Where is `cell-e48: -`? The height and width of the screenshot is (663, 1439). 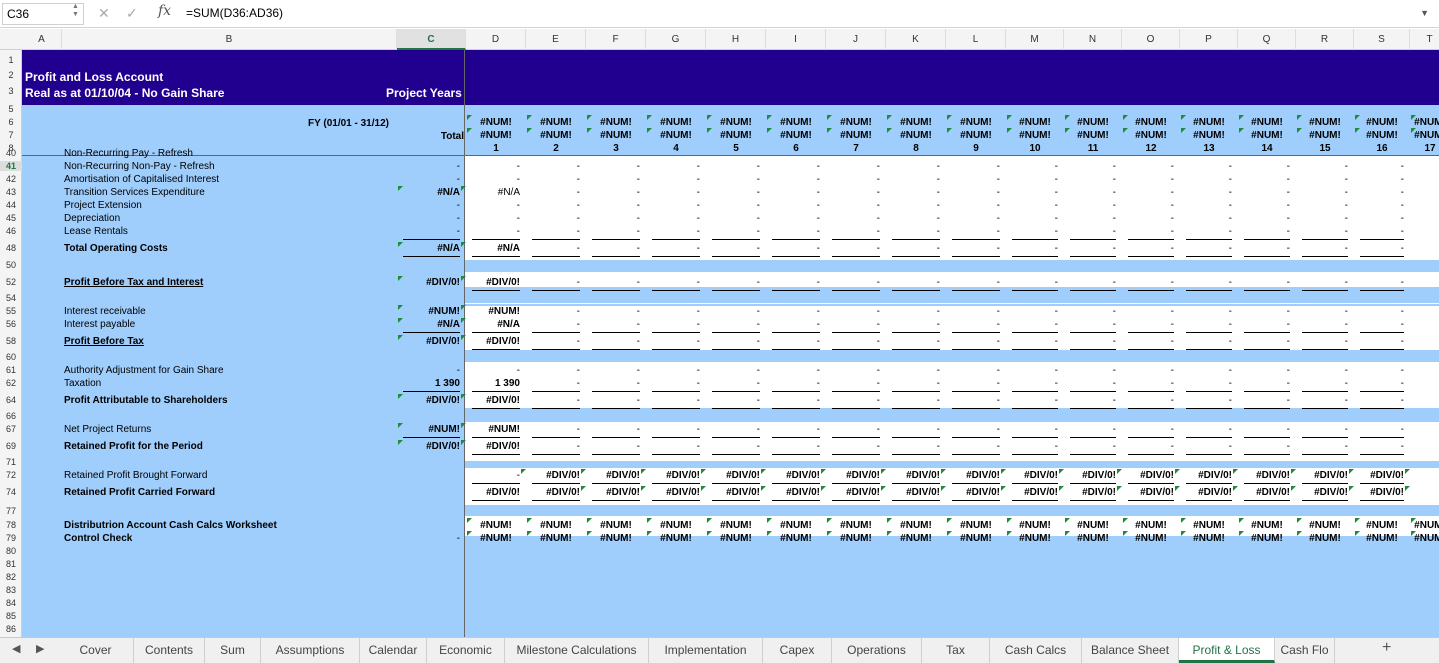
cell-e48: - is located at coordinates (553, 248).